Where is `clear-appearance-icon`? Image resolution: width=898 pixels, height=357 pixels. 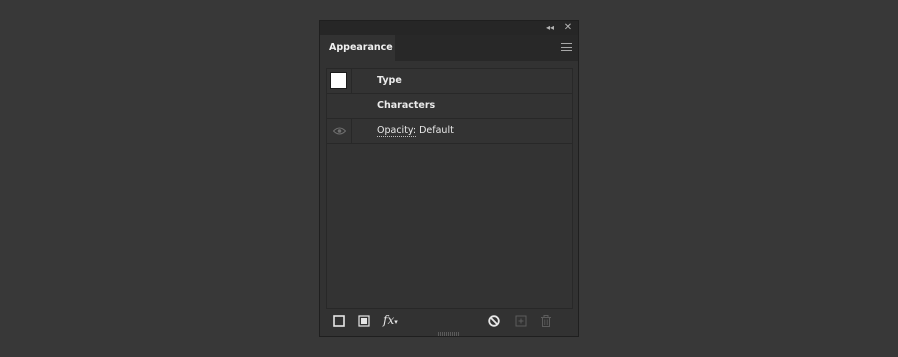
clear-appearance-icon is located at coordinates (494, 321).